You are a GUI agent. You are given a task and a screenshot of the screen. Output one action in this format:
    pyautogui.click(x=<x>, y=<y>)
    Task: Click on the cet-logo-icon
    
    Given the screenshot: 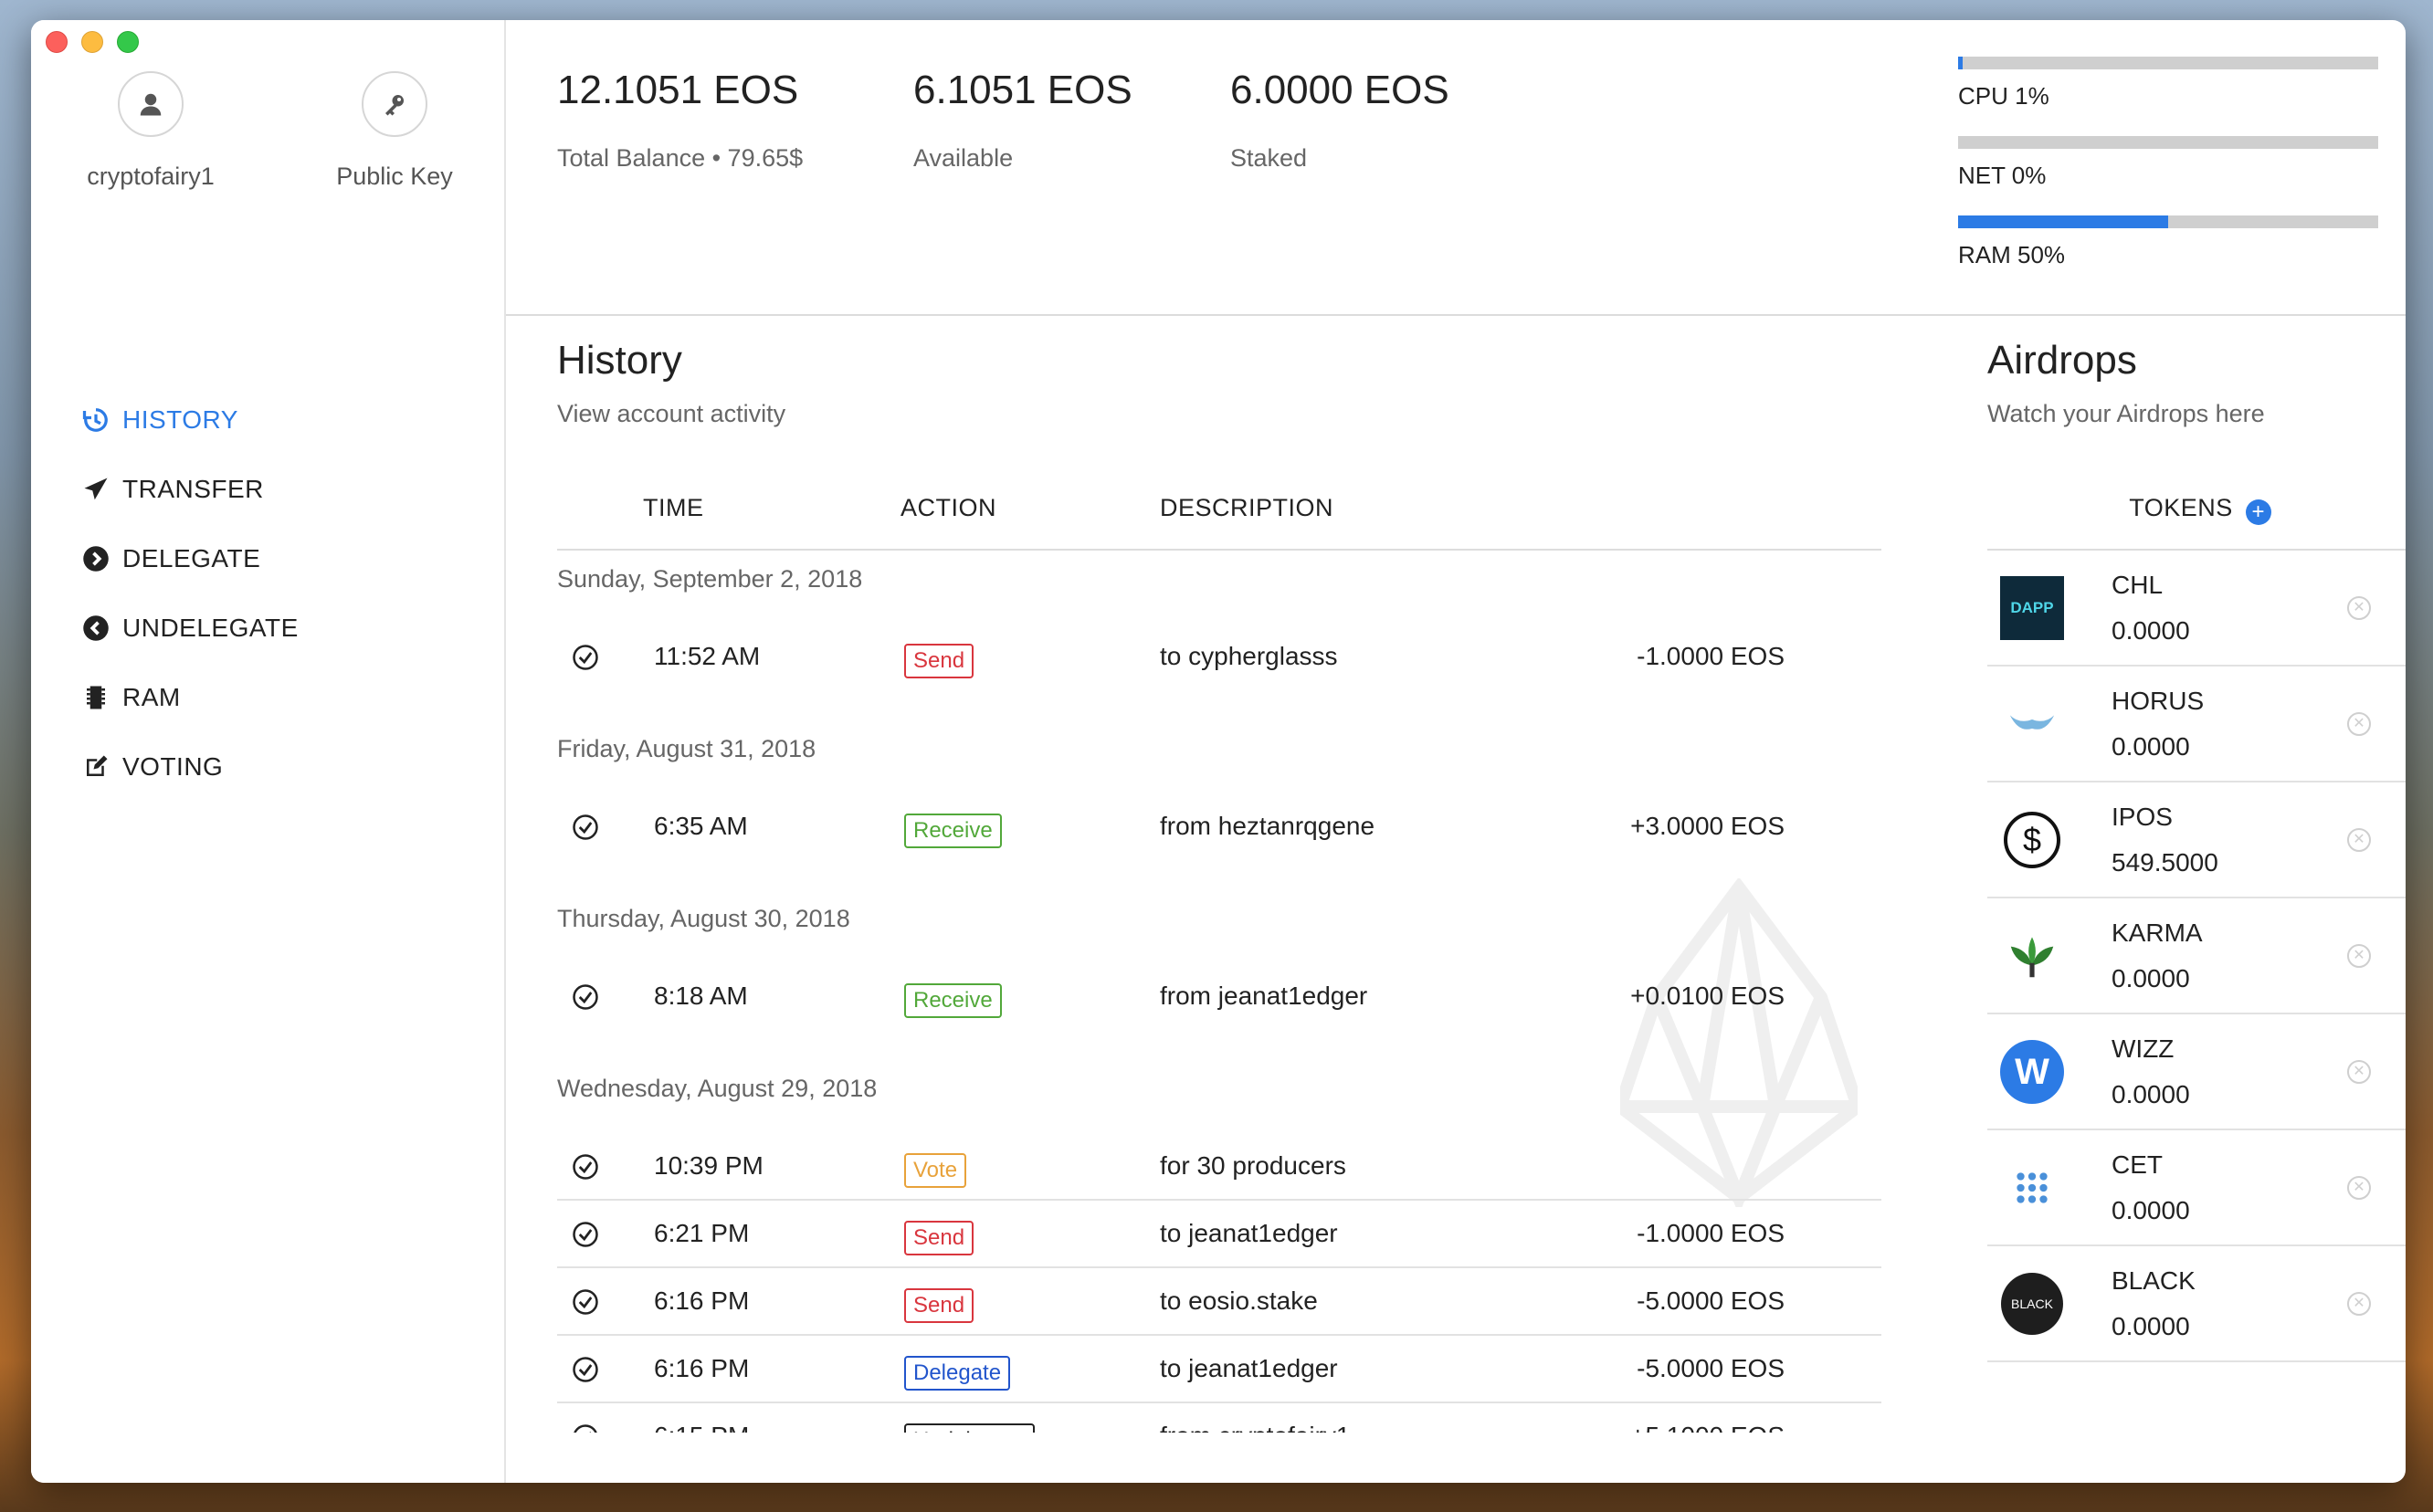 What is the action you would take?
    pyautogui.click(x=2032, y=1188)
    